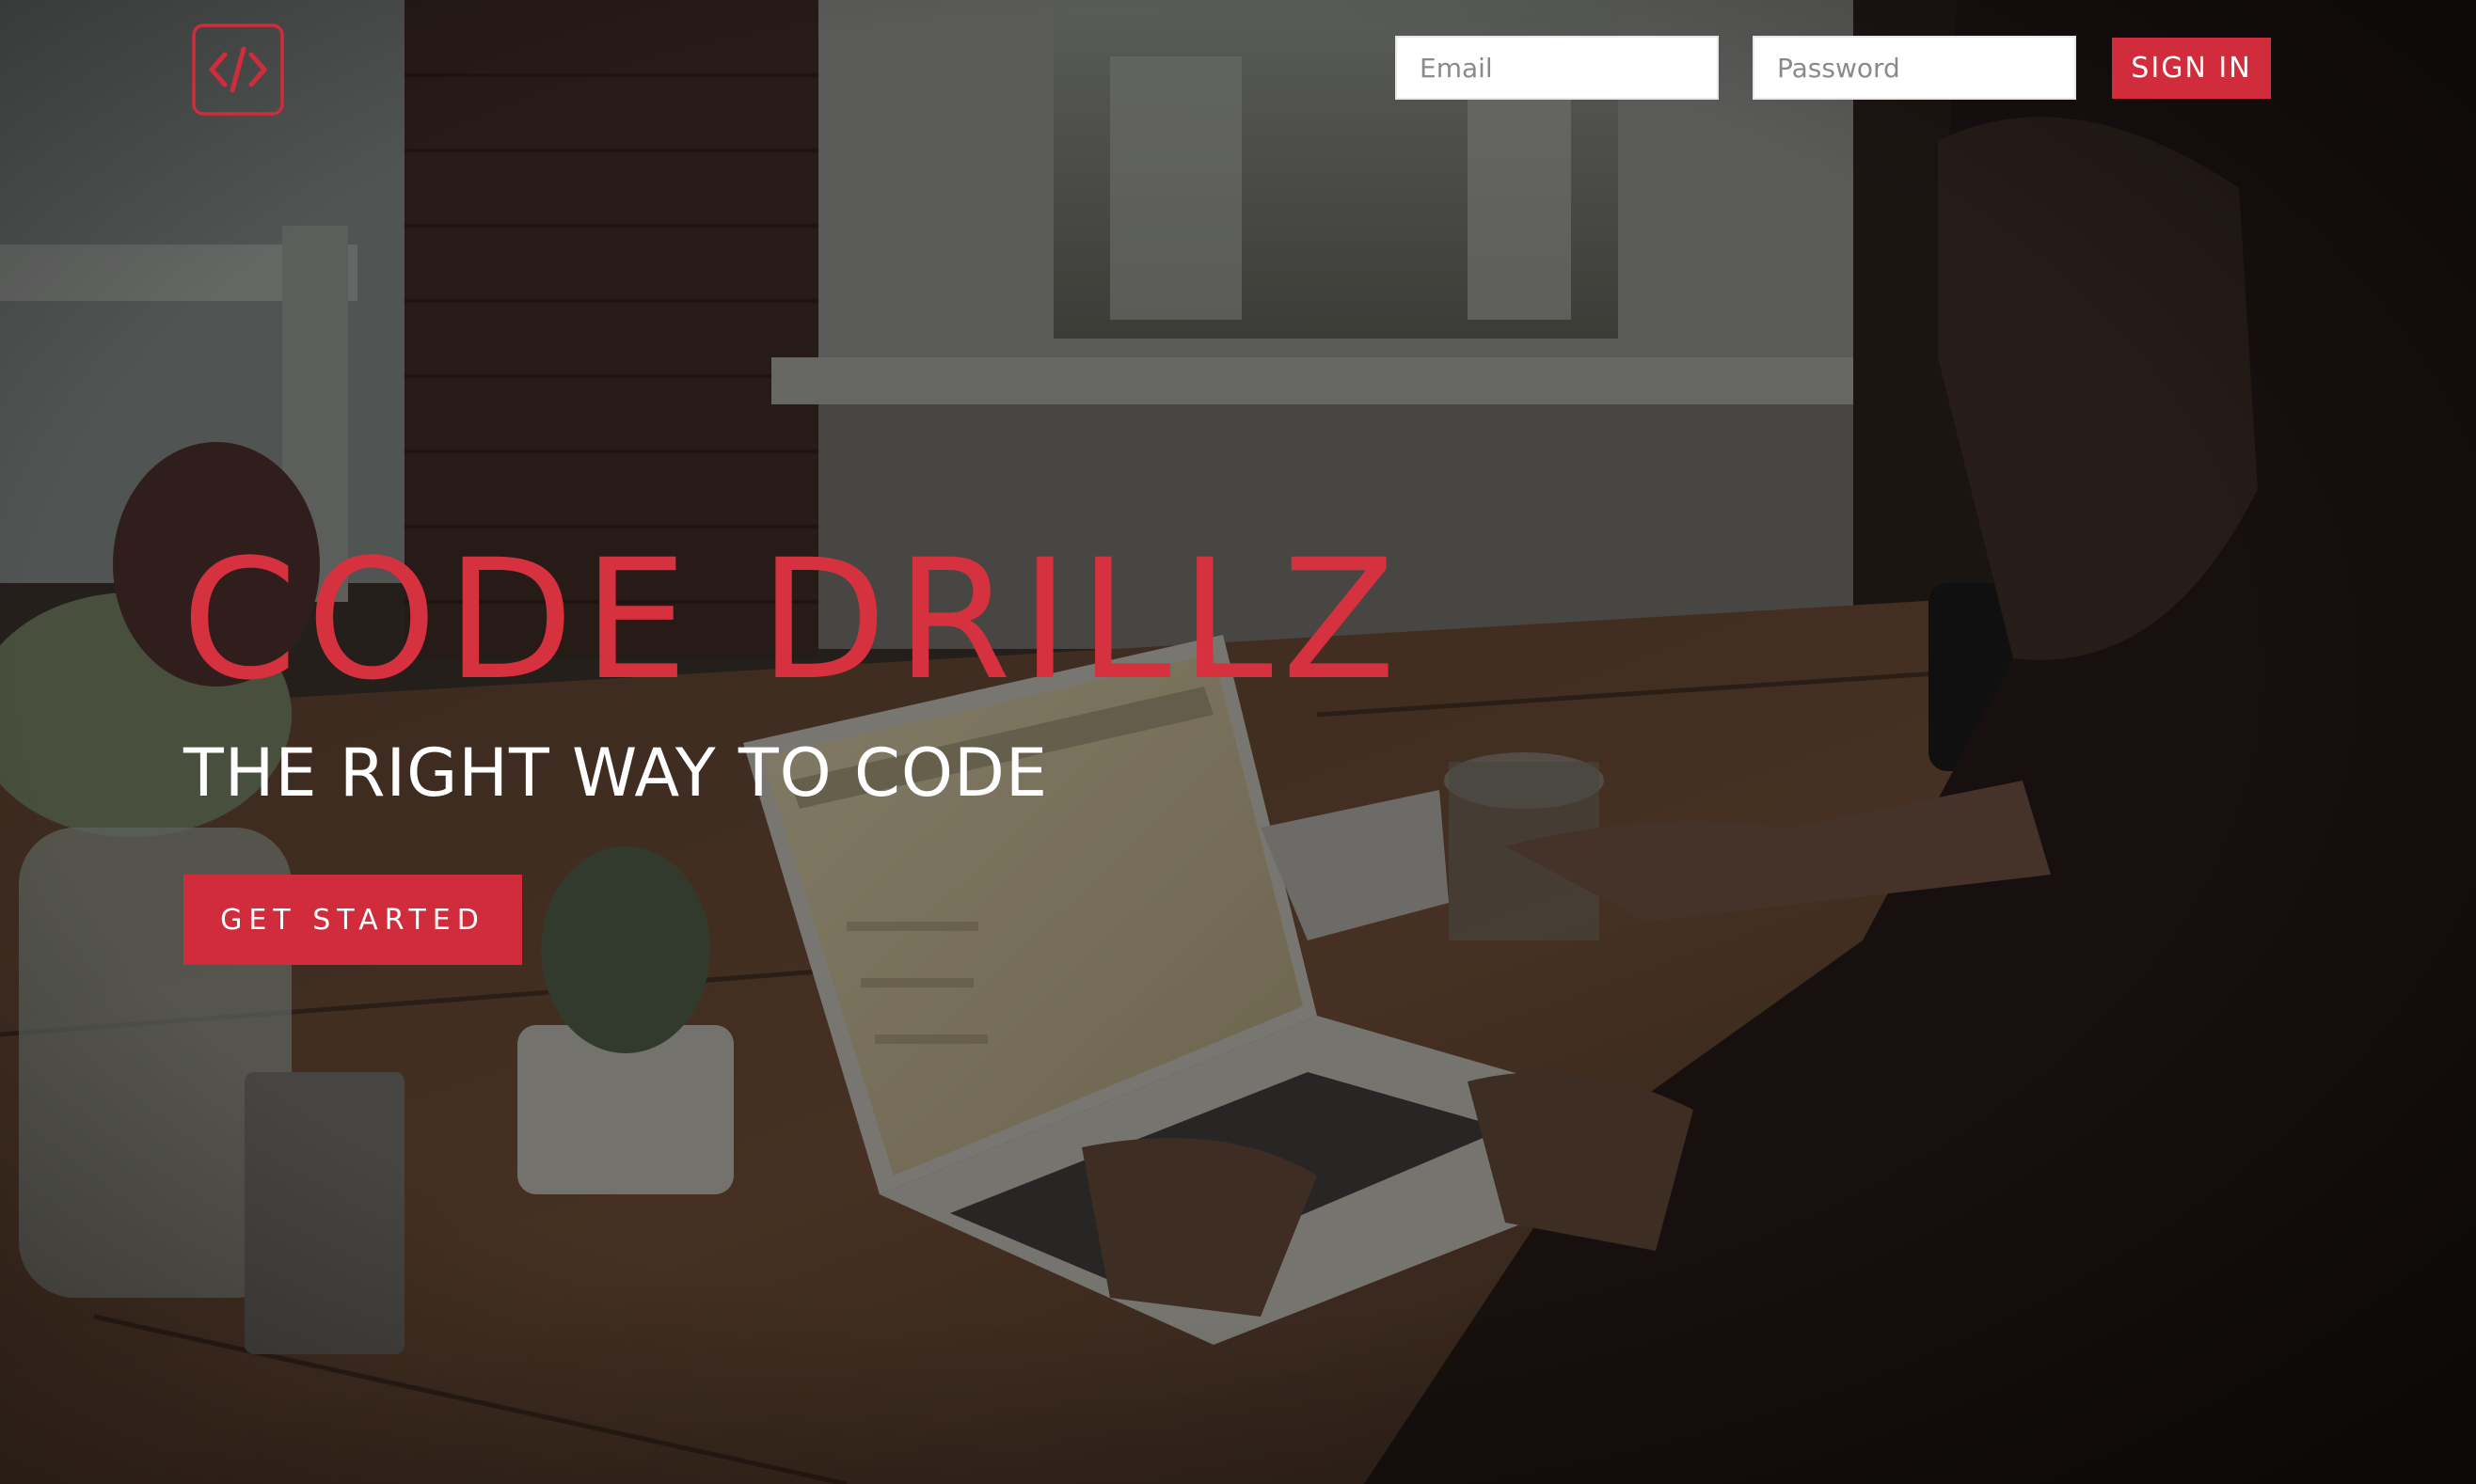 The height and width of the screenshot is (1484, 2476). Describe the element at coordinates (1557, 68) in the screenshot. I see `email-field` at that location.